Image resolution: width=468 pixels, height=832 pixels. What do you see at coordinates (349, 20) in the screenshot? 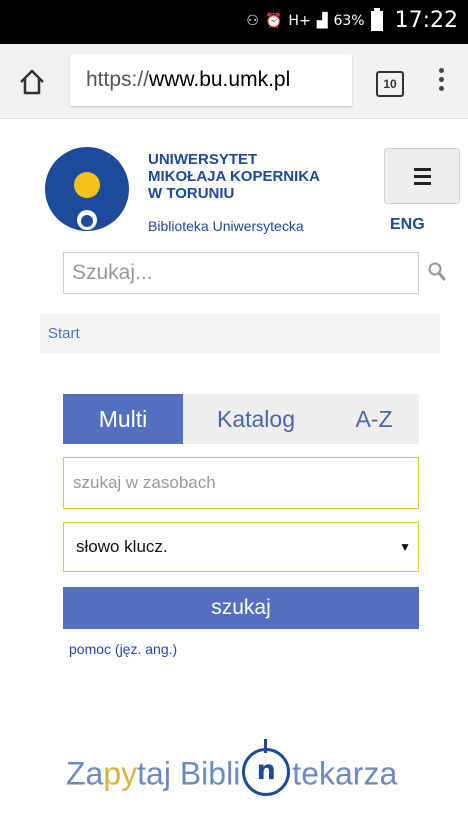
I see `battery-percent: 63%` at bounding box center [349, 20].